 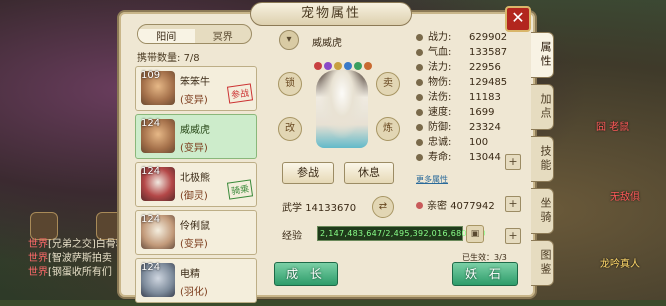 What do you see at coordinates (383, 207) in the screenshot?
I see `swap-icon: ⇄` at bounding box center [383, 207].